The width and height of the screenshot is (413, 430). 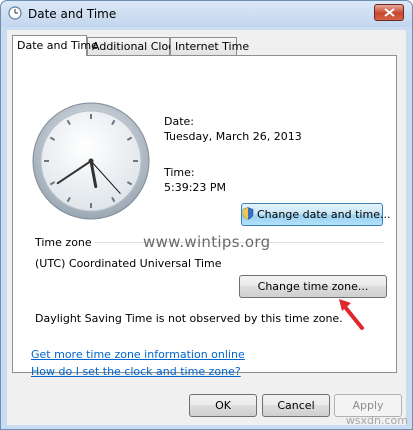 What do you see at coordinates (248, 213) in the screenshot?
I see `uac-shield-icon` at bounding box center [248, 213].